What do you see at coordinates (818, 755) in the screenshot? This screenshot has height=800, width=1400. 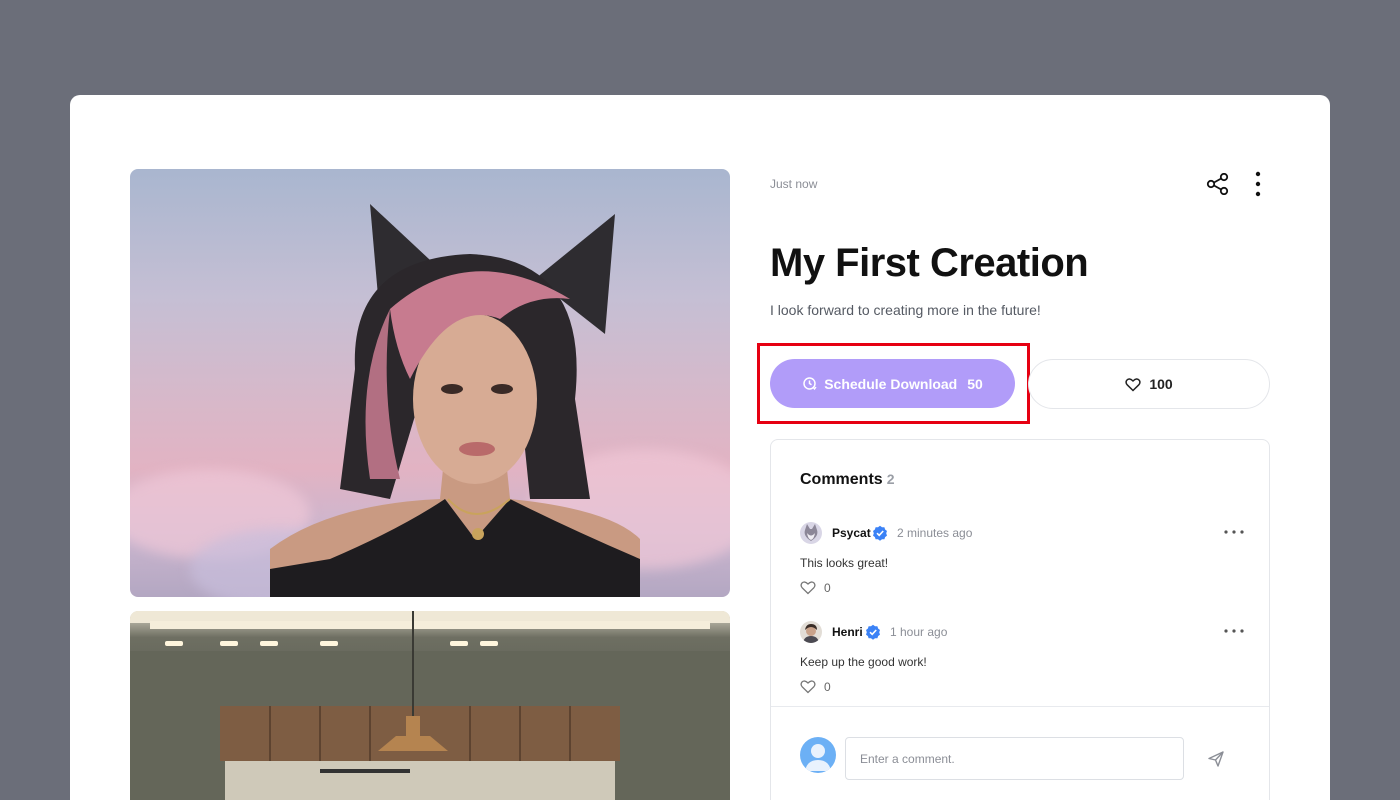 I see `user-avatar-icon` at bounding box center [818, 755].